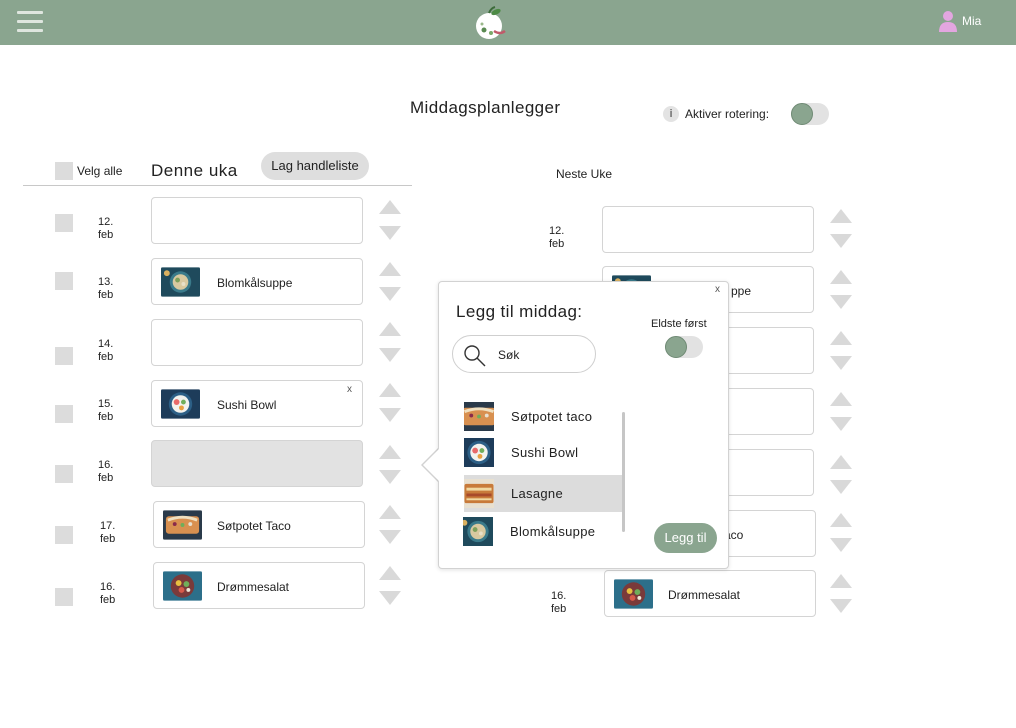 This screenshot has height=728, width=1016. Describe the element at coordinates (431, 465) in the screenshot. I see `popup-pointer-fill` at that location.